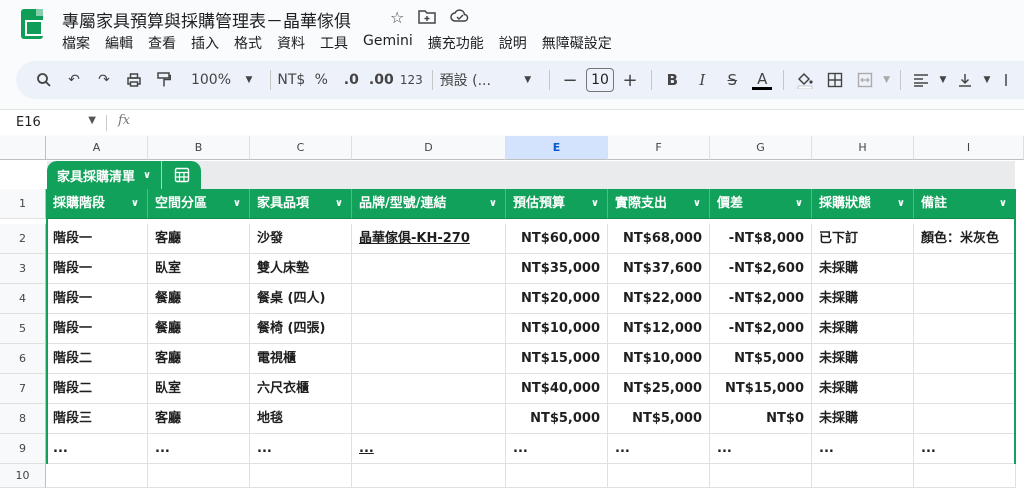  What do you see at coordinates (76, 43) in the screenshot?
I see `menu-file: 檔案` at bounding box center [76, 43].